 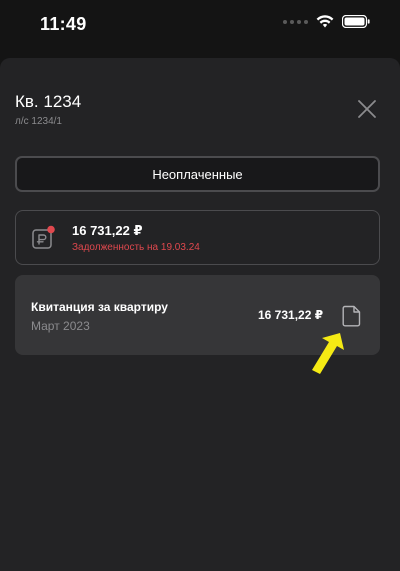 I want to click on debt-date-label: Задолженность на 19.03.24, so click(x=136, y=247).